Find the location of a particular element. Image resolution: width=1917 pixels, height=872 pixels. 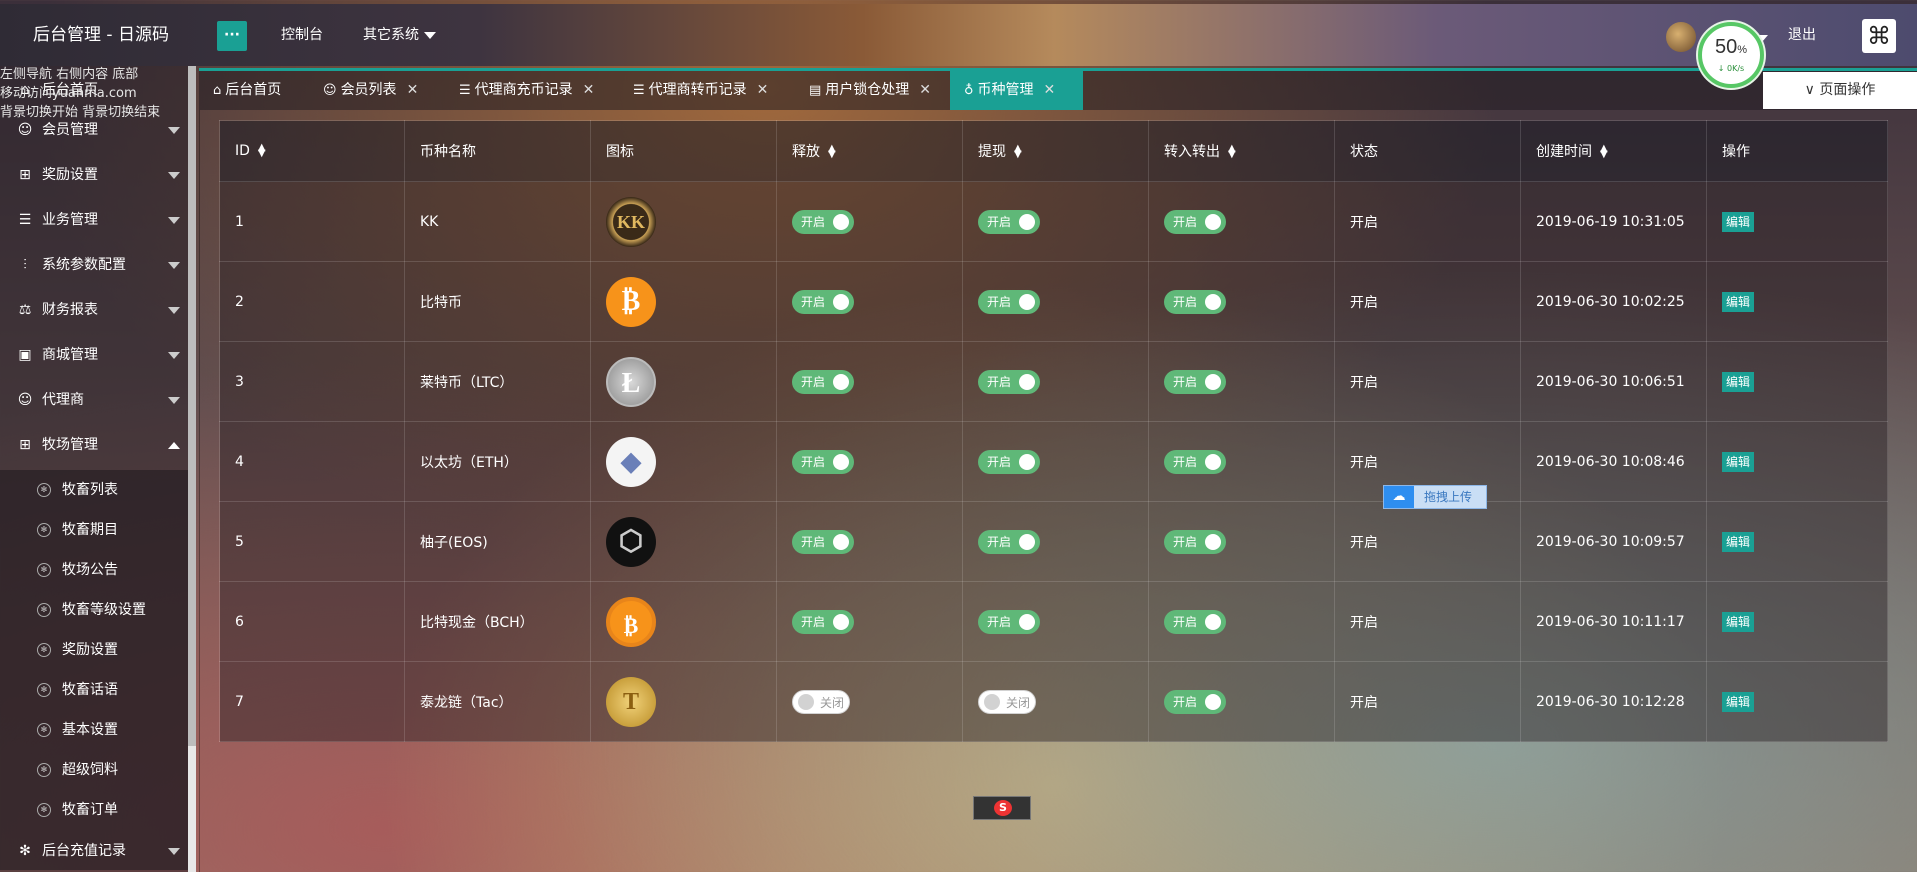

sidebar-scrollbar is located at coordinates (192, 469).